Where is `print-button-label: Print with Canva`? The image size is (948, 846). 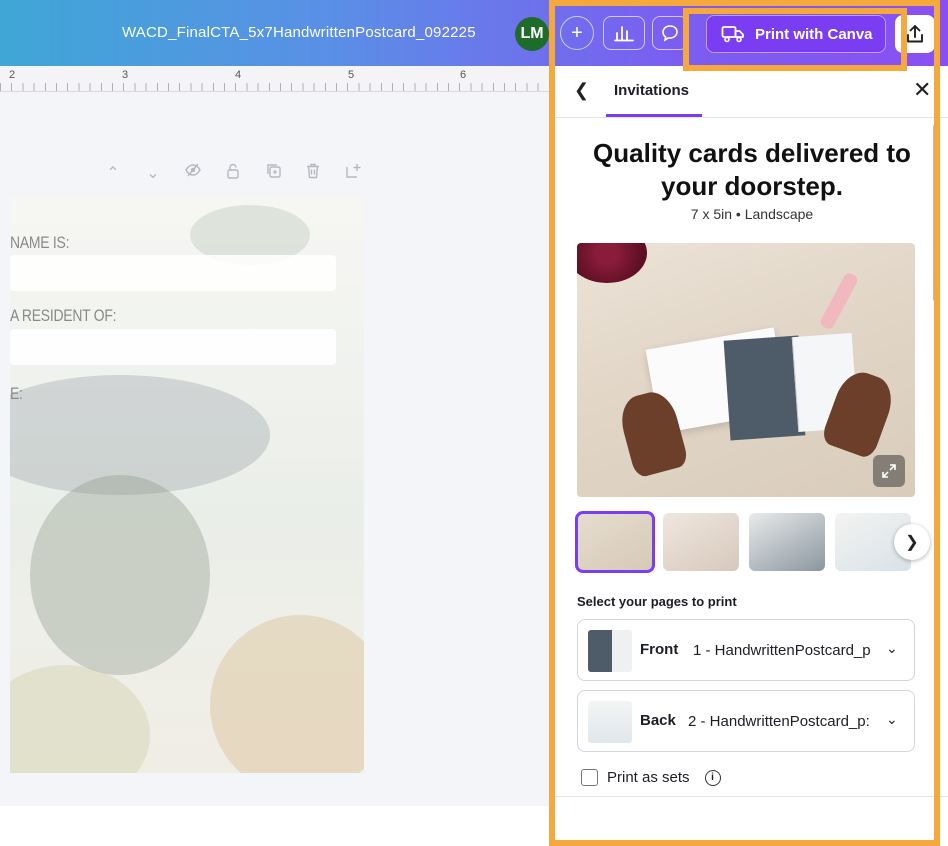
print-button-label: Print with Canva is located at coordinates (814, 34).